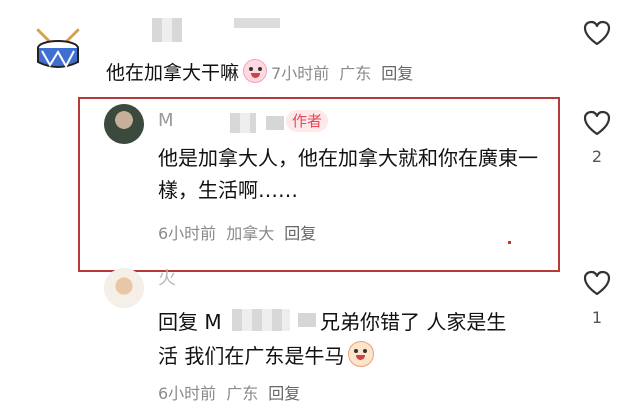 The height and width of the screenshot is (412, 640). I want to click on commenter-name: 火, so click(167, 277).